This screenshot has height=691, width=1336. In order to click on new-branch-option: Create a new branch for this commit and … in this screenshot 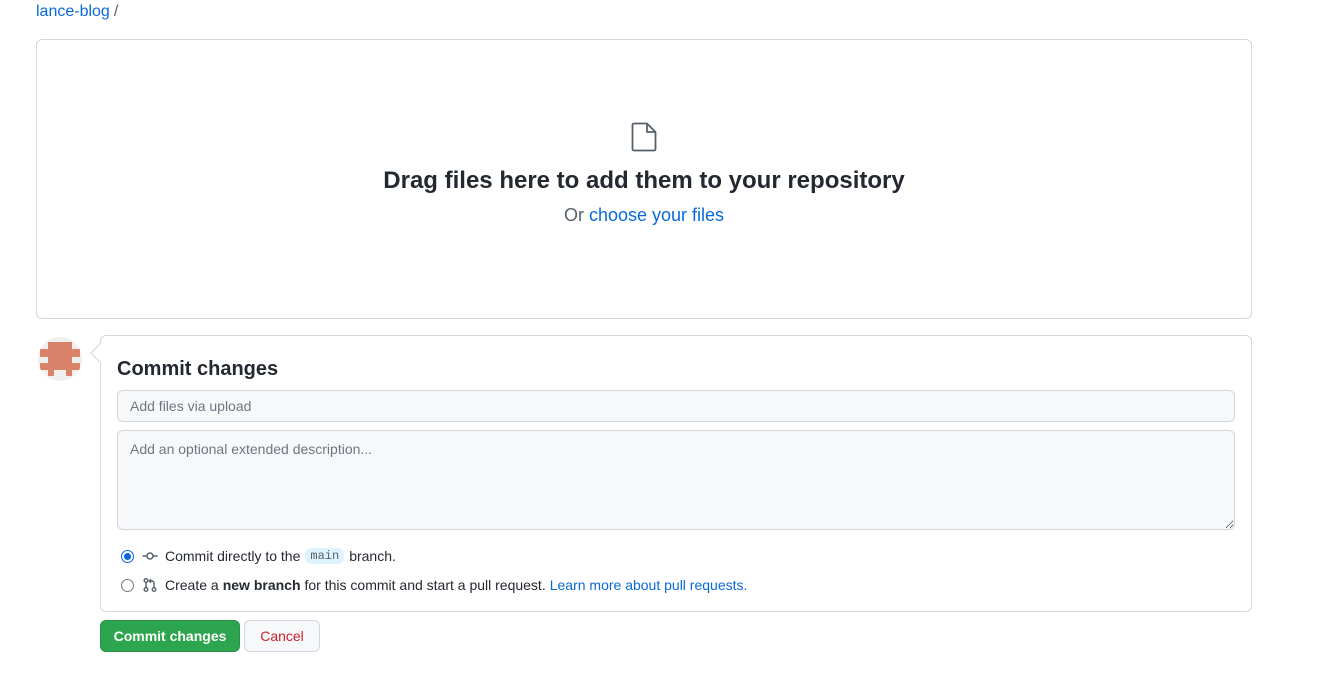, I will do `click(434, 585)`.